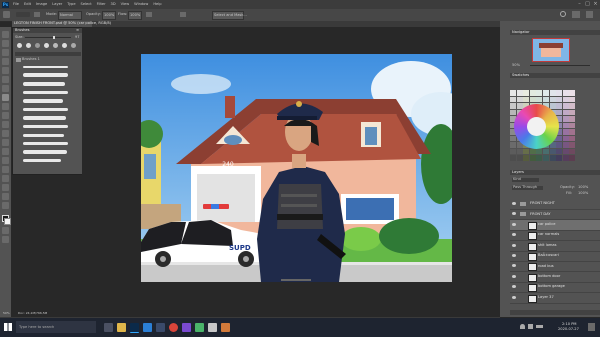 This screenshot has width=600, height=337. What do you see at coordinates (522, 326) in the screenshot?
I see `wifi-icon` at bounding box center [522, 326].